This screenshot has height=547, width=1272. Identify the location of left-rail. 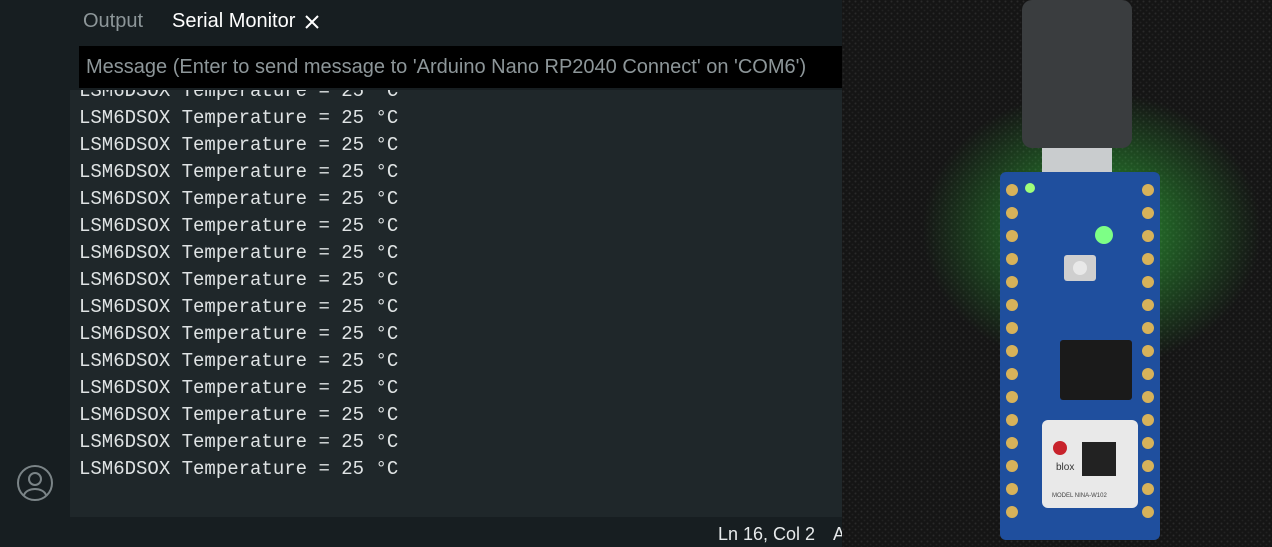
(35, 273).